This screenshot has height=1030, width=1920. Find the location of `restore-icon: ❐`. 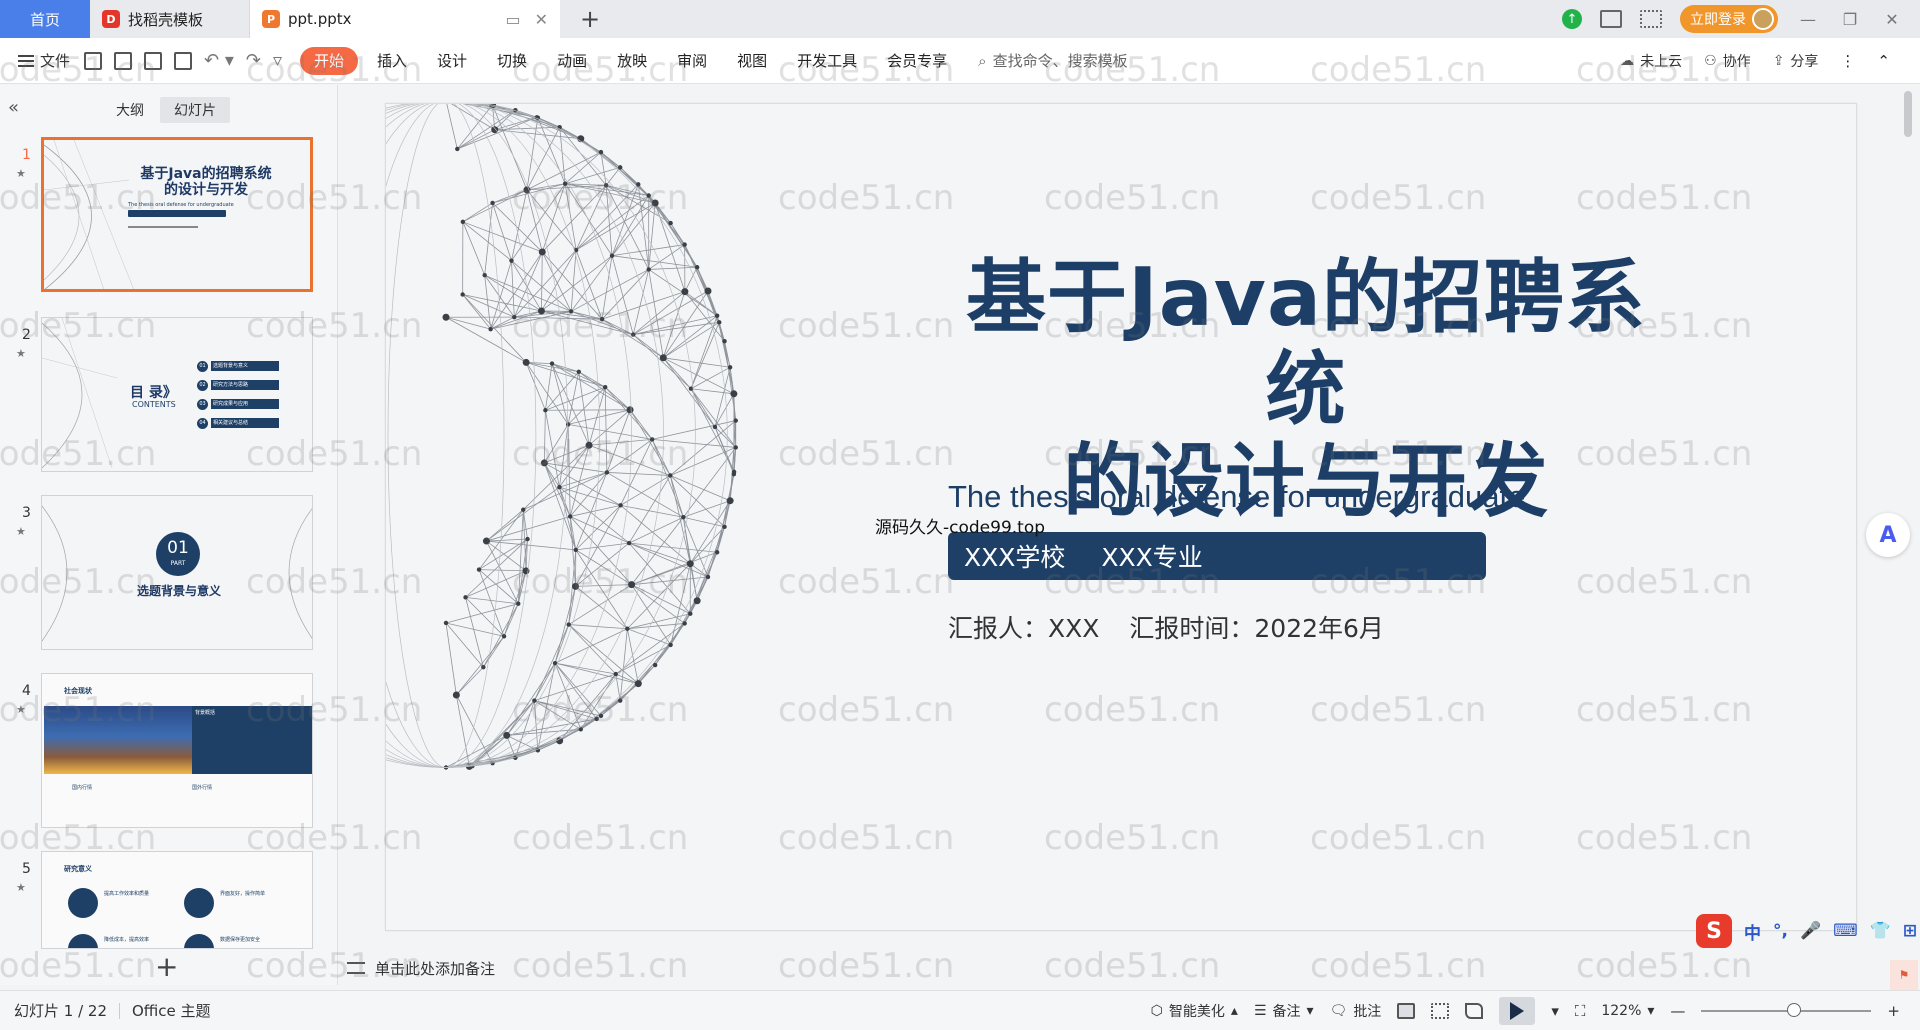

restore-icon: ❐ is located at coordinates (1850, 19).